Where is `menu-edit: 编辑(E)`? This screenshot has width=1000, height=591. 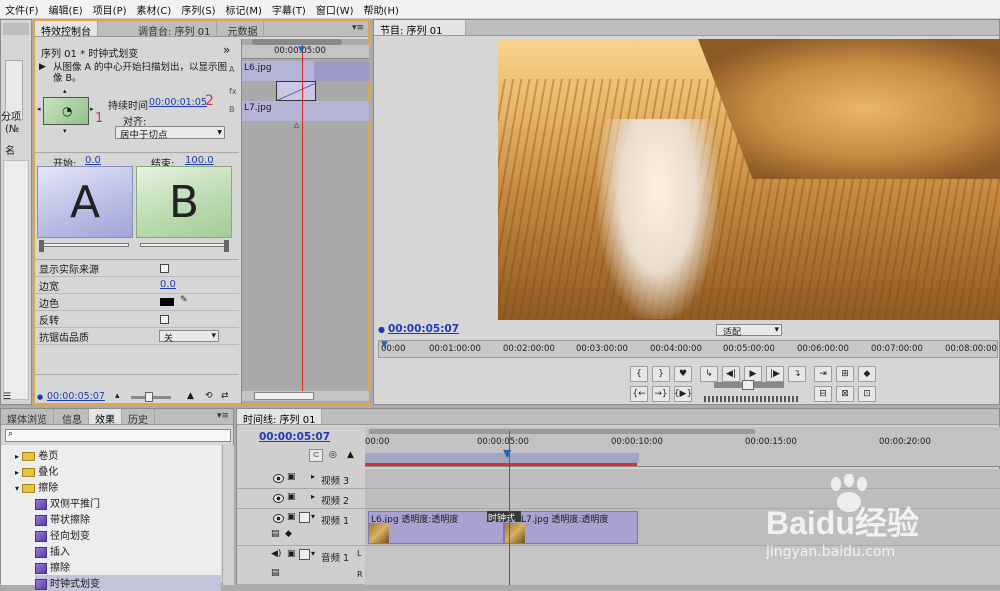 menu-edit: 编辑(E) is located at coordinates (66, 9).